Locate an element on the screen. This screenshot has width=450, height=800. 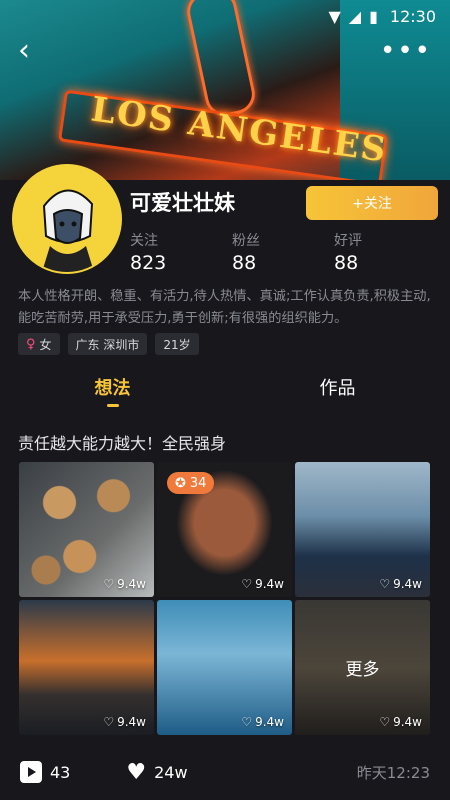
image-count-badge: ✪ 34 is located at coordinates (191, 483).